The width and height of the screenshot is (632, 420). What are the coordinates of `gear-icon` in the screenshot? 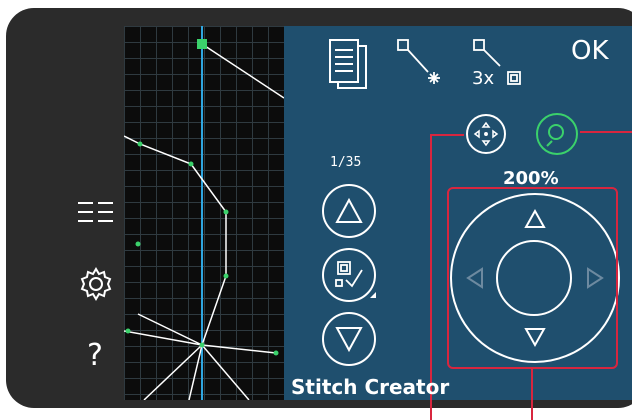 It's located at (96, 284).